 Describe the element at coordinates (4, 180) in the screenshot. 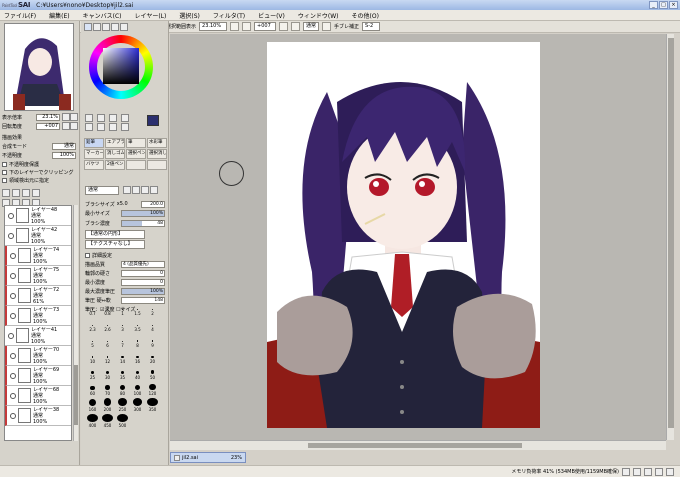

I see `ref-checkbox` at that location.